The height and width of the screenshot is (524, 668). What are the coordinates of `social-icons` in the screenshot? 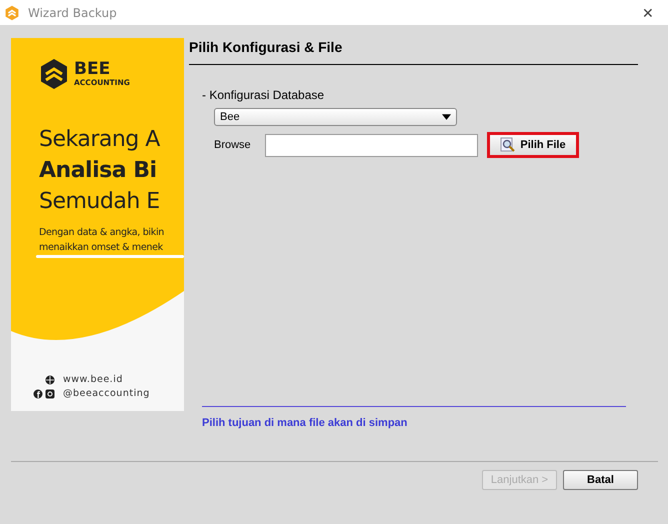 It's located at (44, 393).